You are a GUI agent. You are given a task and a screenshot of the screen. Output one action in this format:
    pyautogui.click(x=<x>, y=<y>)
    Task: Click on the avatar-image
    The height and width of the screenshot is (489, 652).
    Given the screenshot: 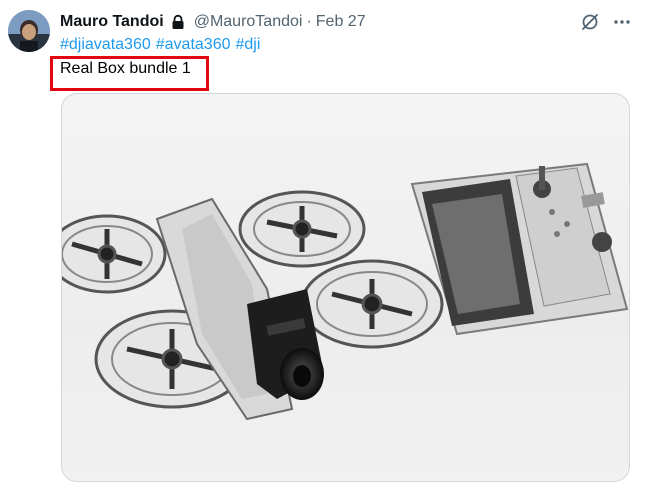 What is the action you would take?
    pyautogui.click(x=29, y=31)
    